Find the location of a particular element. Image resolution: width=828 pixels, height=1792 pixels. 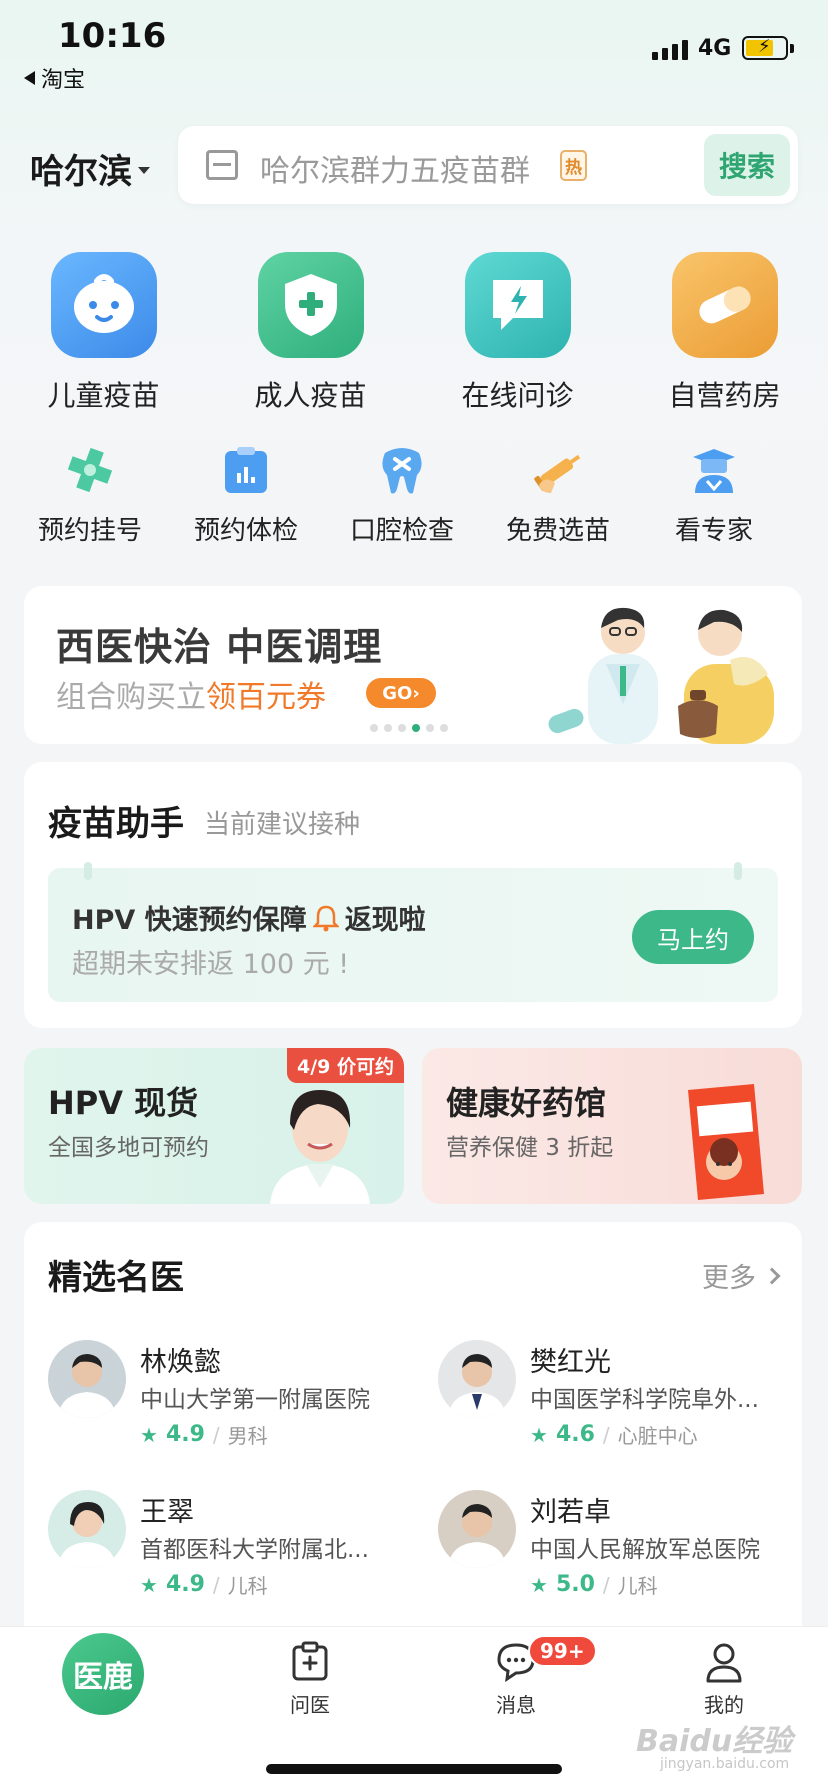

entry-adult-vaccine: 成人疫苗 is located at coordinates (310, 333).